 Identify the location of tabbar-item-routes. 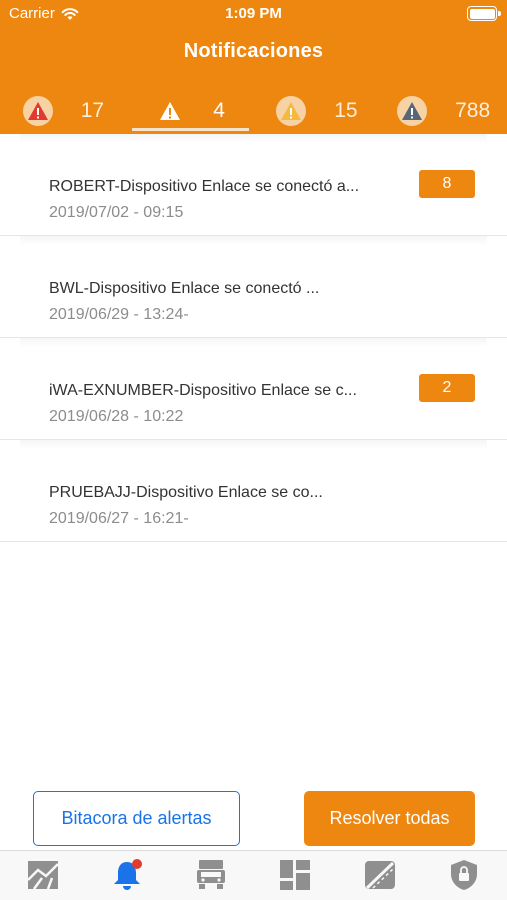
(380, 877).